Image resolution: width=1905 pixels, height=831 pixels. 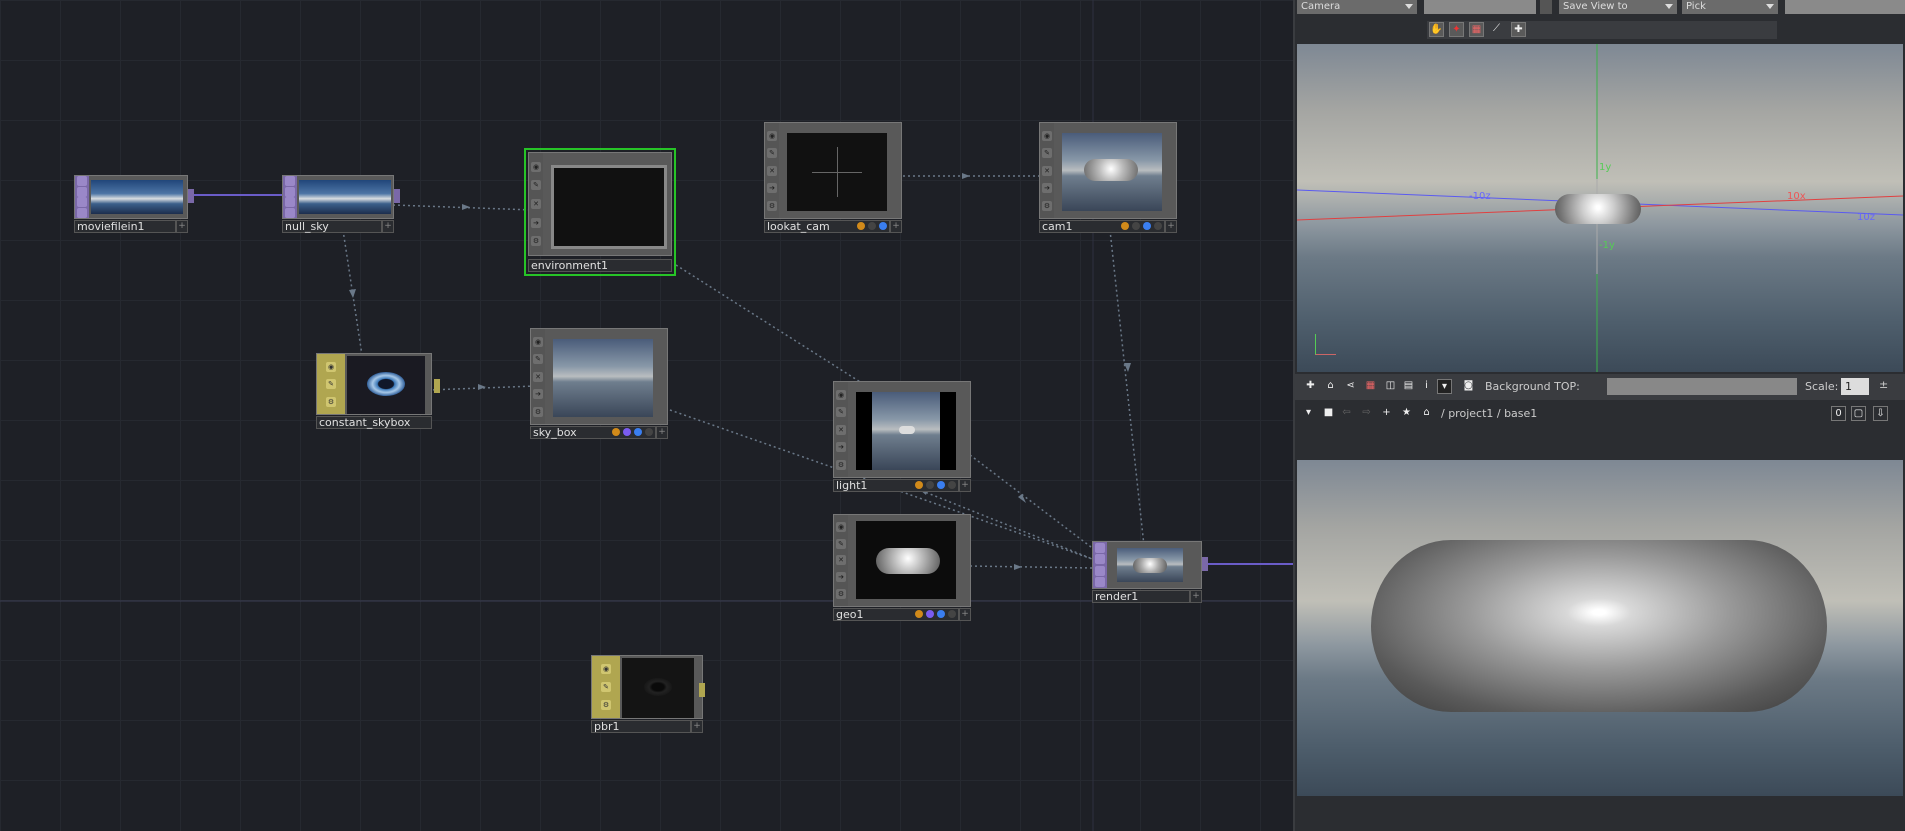 What do you see at coordinates (125, 226) in the screenshot?
I see `node-label: moviefilein1` at bounding box center [125, 226].